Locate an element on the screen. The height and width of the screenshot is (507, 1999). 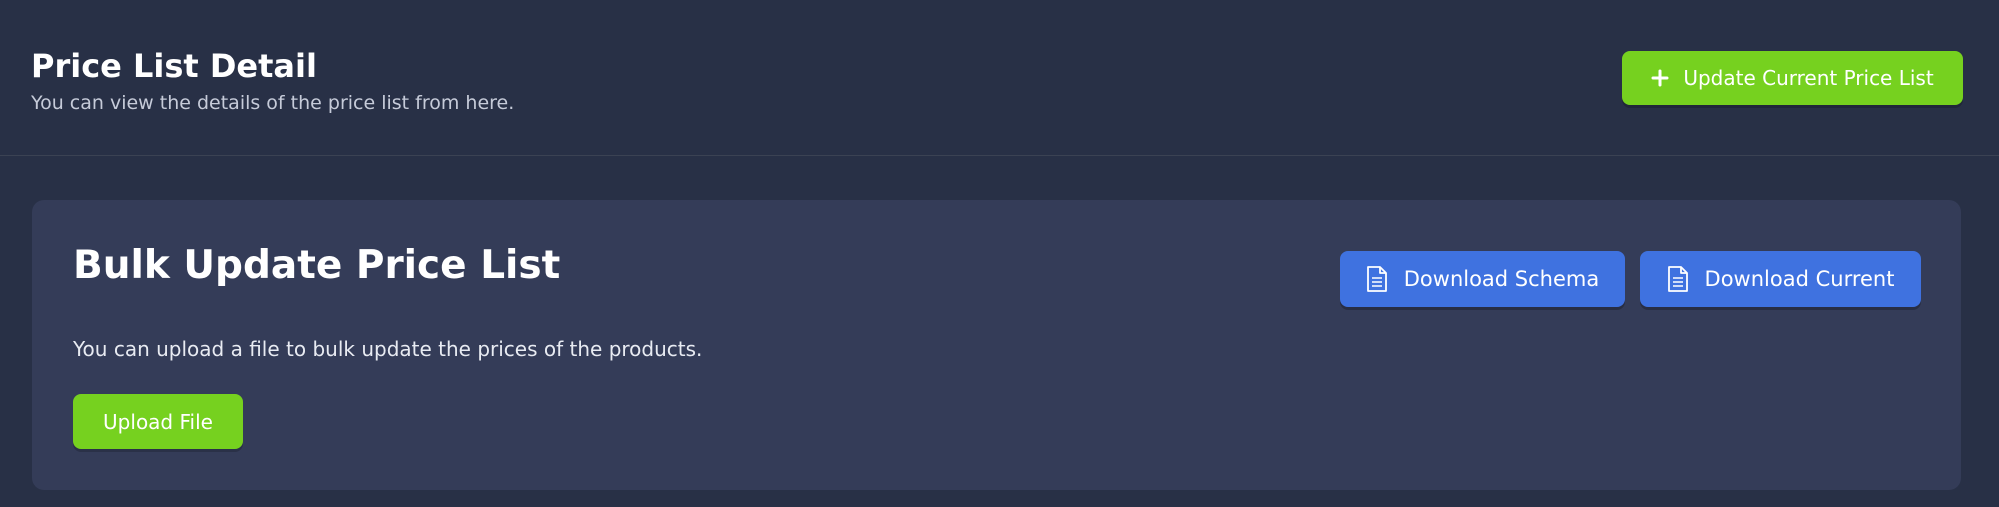
download-current-label: Download Current is located at coordinates (1799, 279).